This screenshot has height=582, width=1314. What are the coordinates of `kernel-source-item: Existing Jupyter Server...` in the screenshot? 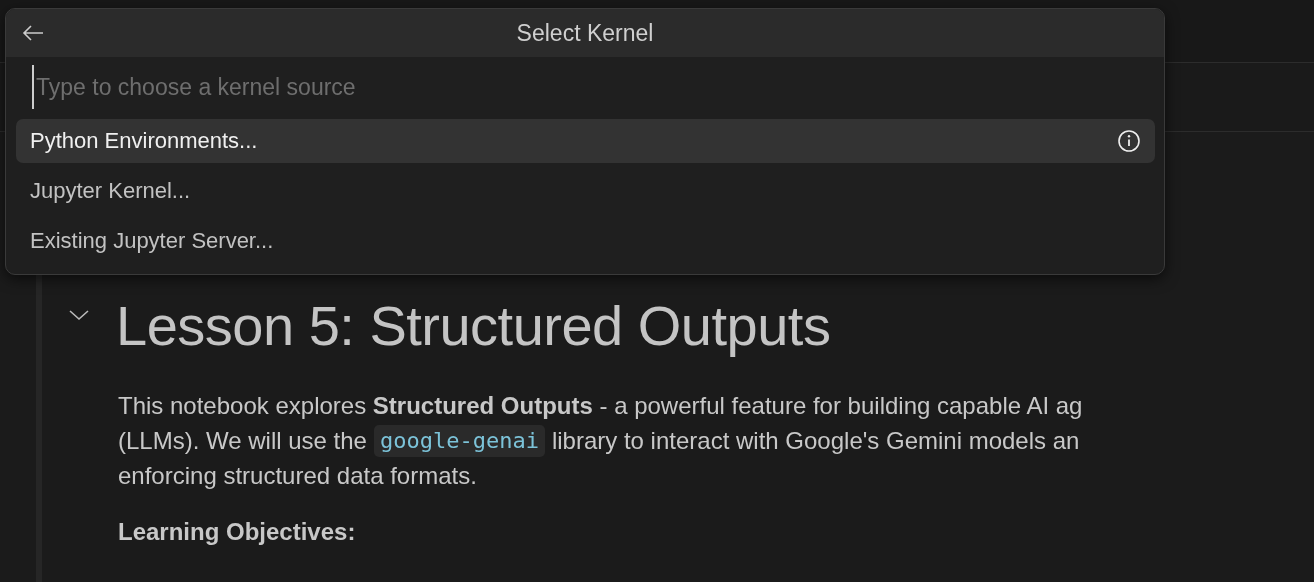 It's located at (585, 241).